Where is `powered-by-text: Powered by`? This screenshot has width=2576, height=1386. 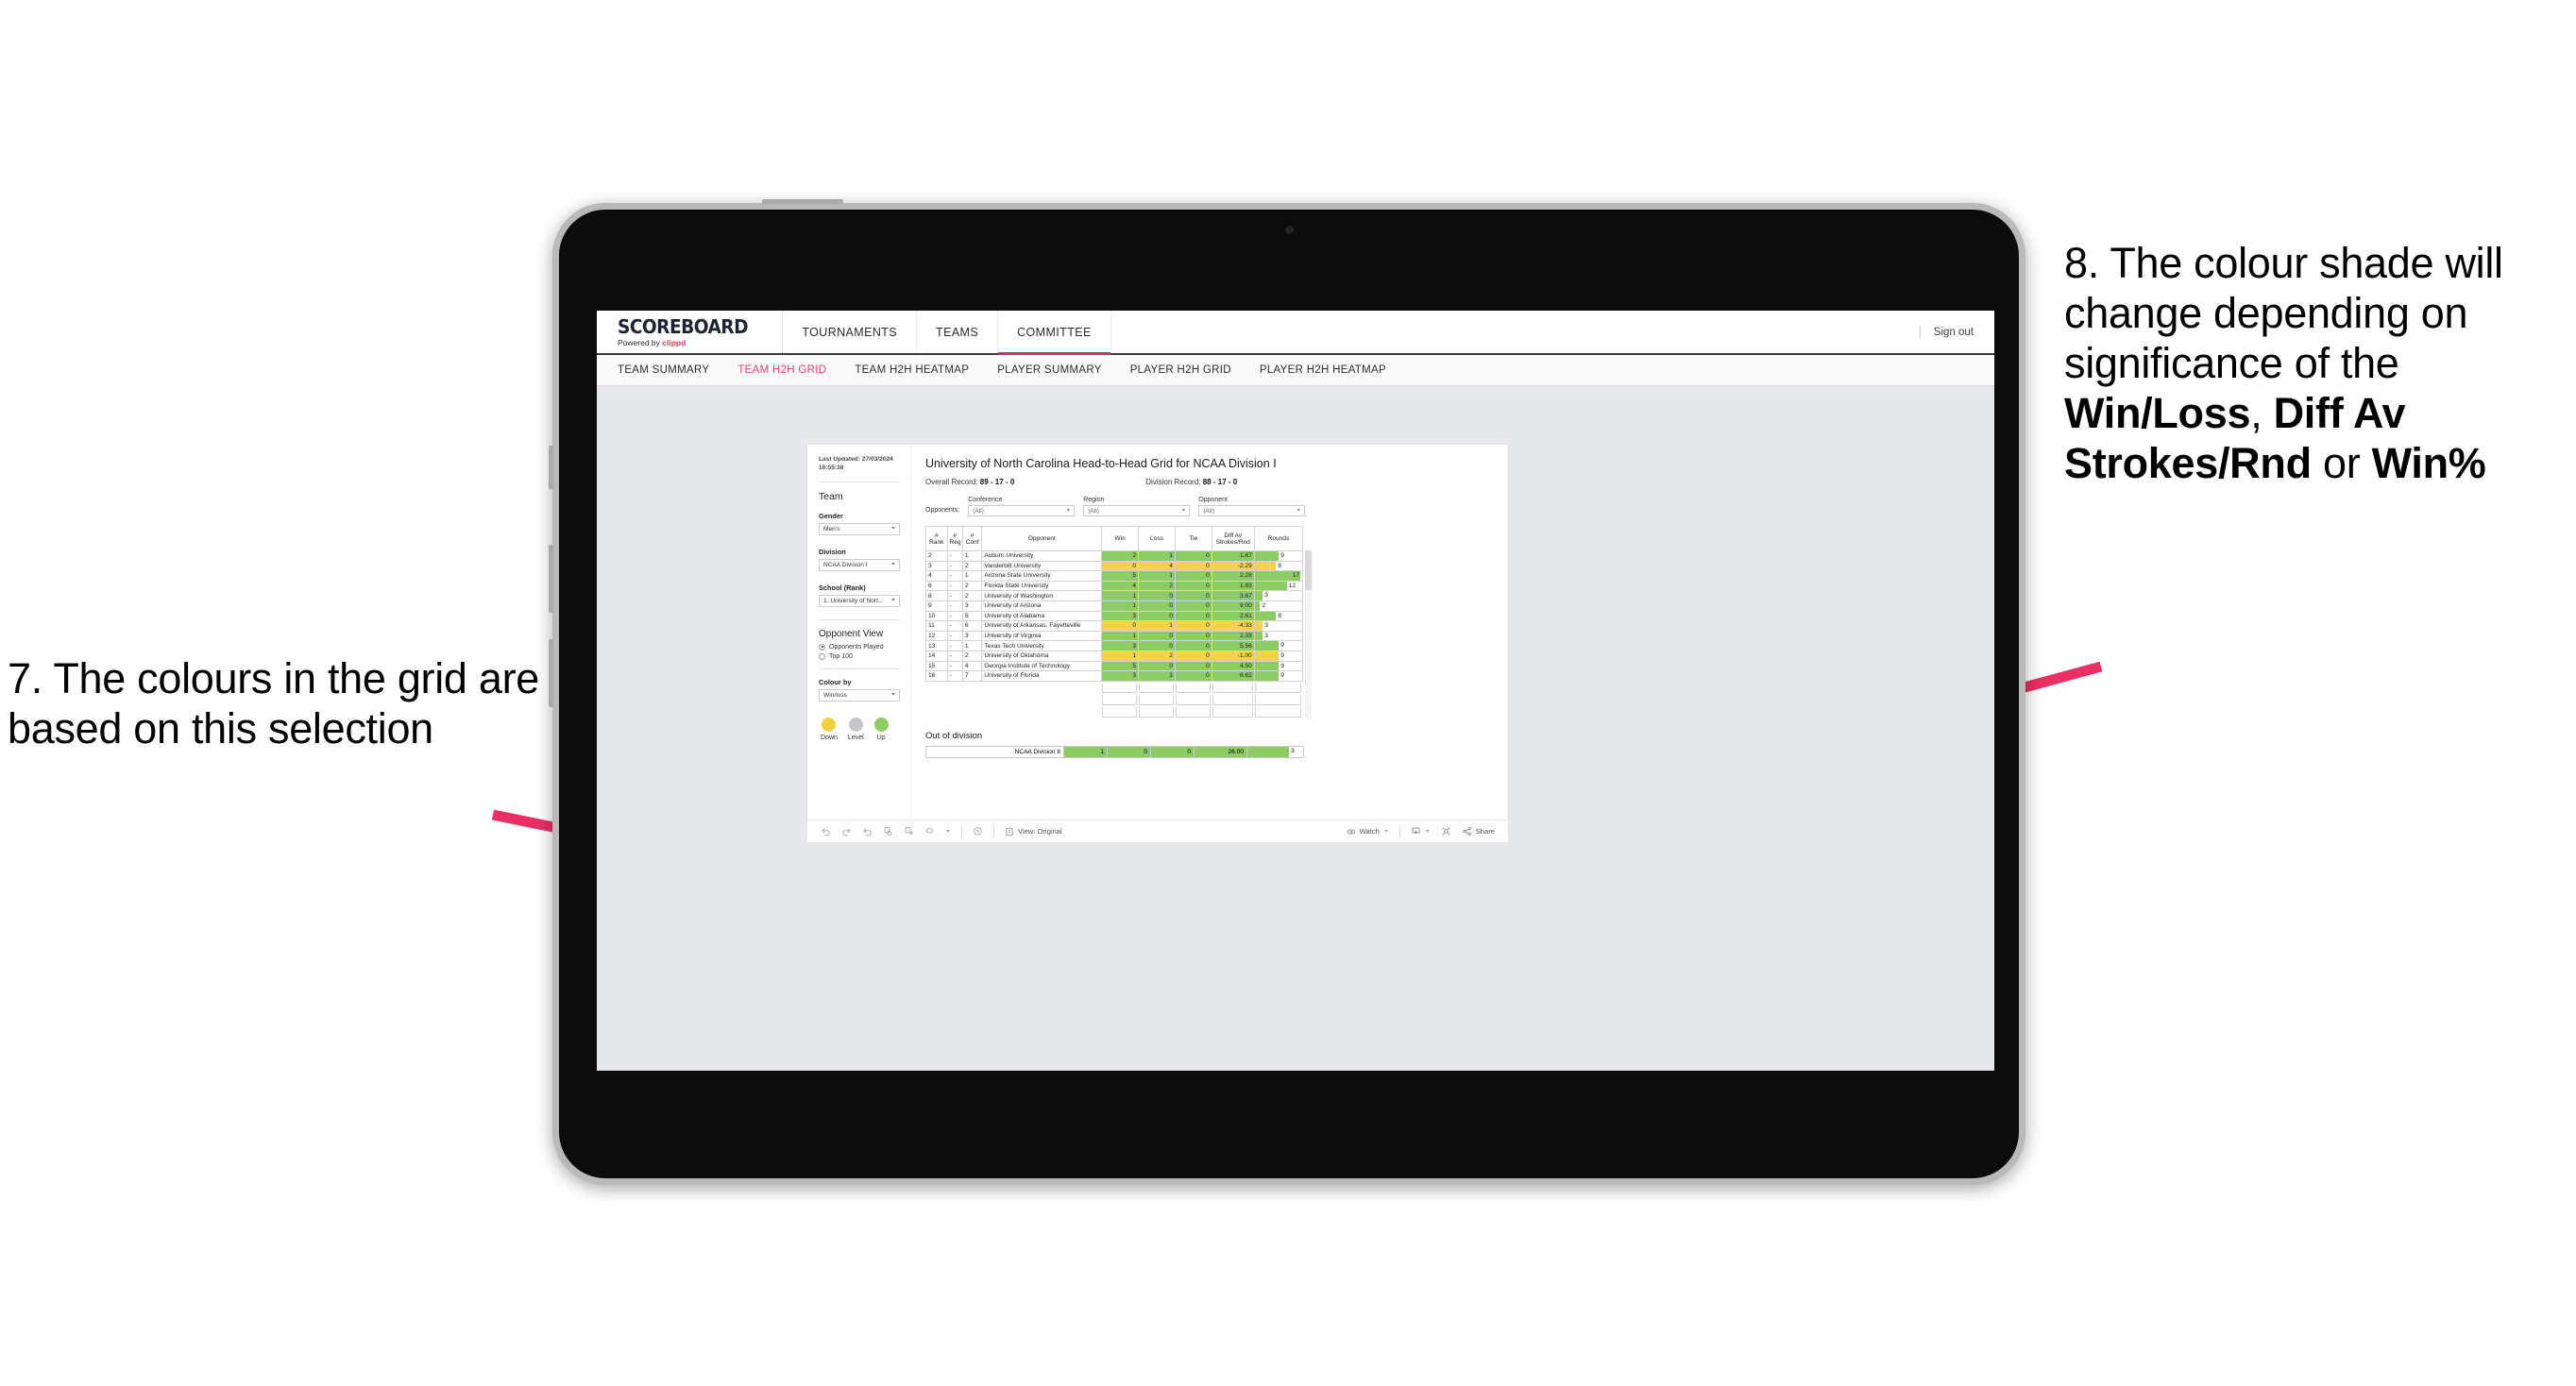 powered-by-text: Powered by is located at coordinates (640, 342).